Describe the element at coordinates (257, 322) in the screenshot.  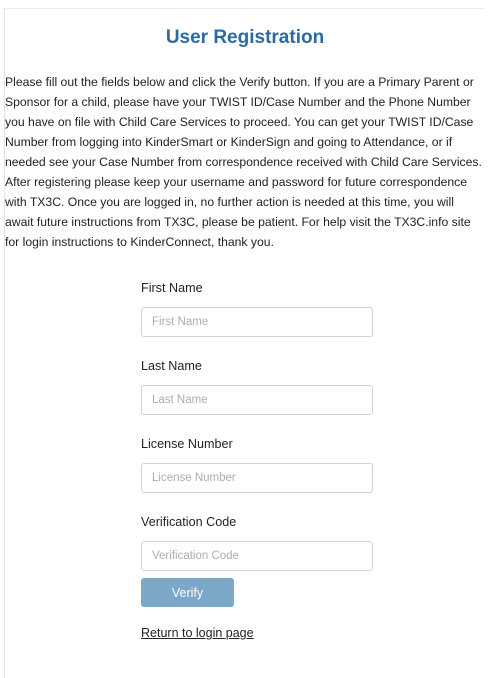
I see `first-name-field` at that location.